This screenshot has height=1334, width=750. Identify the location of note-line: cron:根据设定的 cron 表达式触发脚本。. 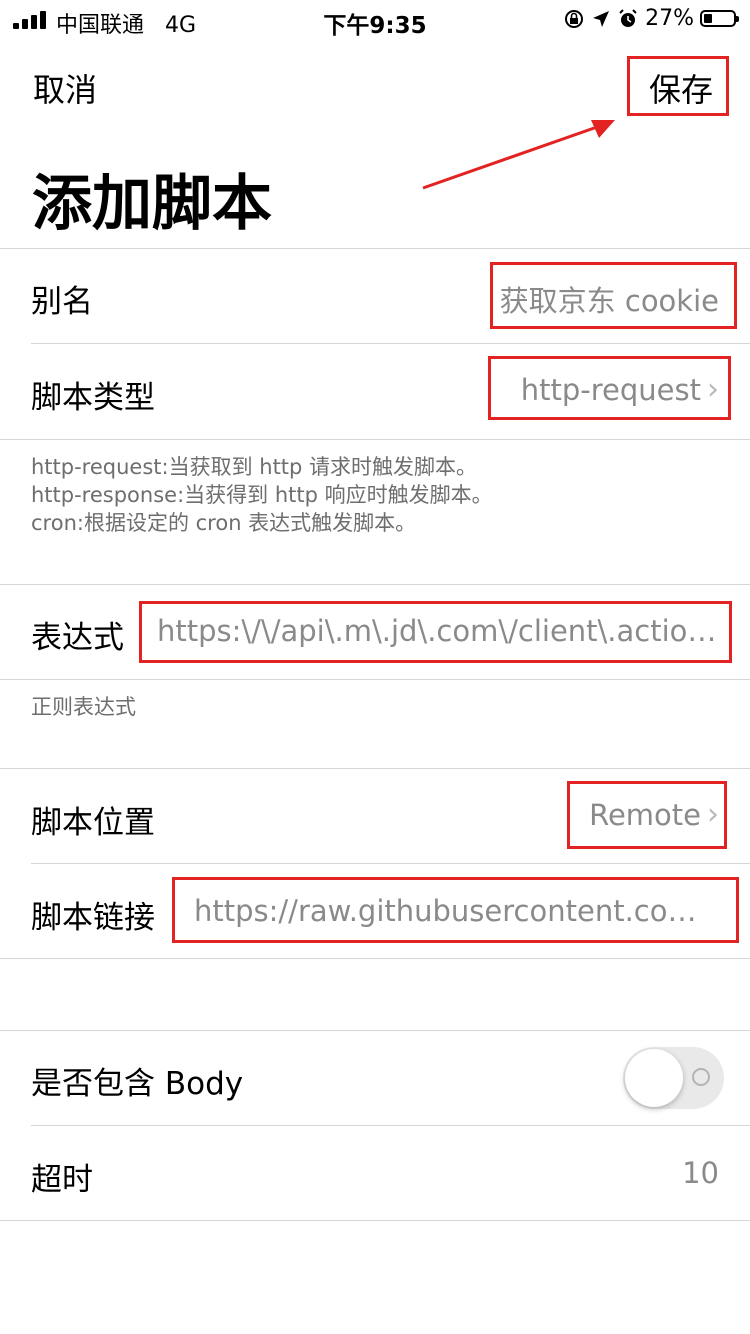
(224, 523).